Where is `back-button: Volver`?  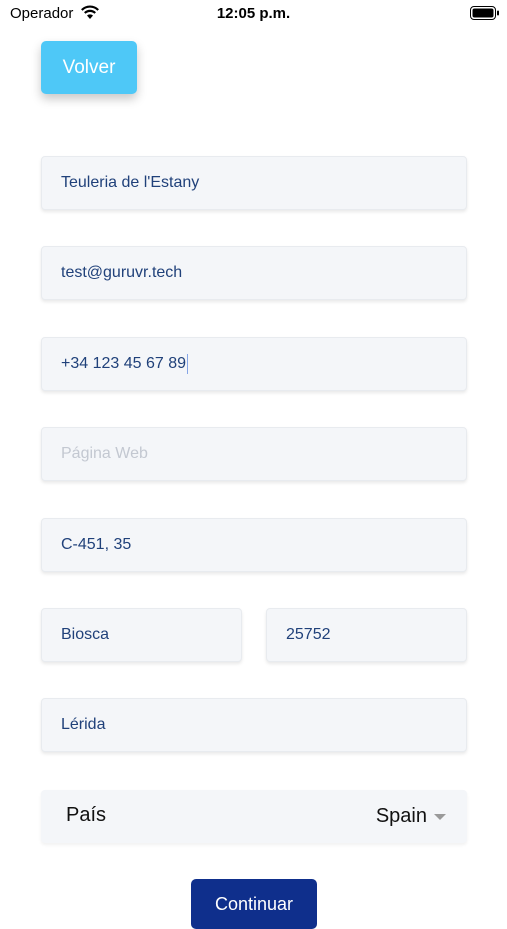
back-button: Volver is located at coordinates (89, 67).